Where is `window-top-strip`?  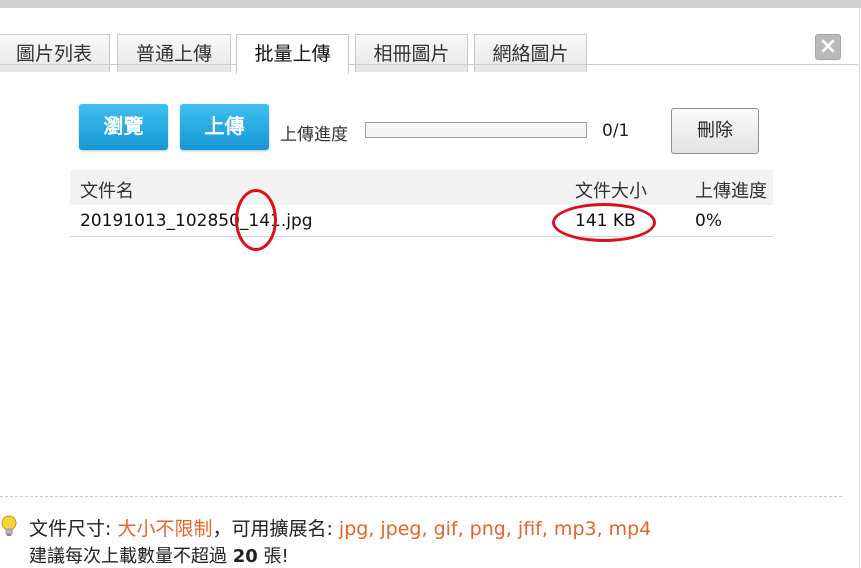
window-top-strip is located at coordinates (430, 4).